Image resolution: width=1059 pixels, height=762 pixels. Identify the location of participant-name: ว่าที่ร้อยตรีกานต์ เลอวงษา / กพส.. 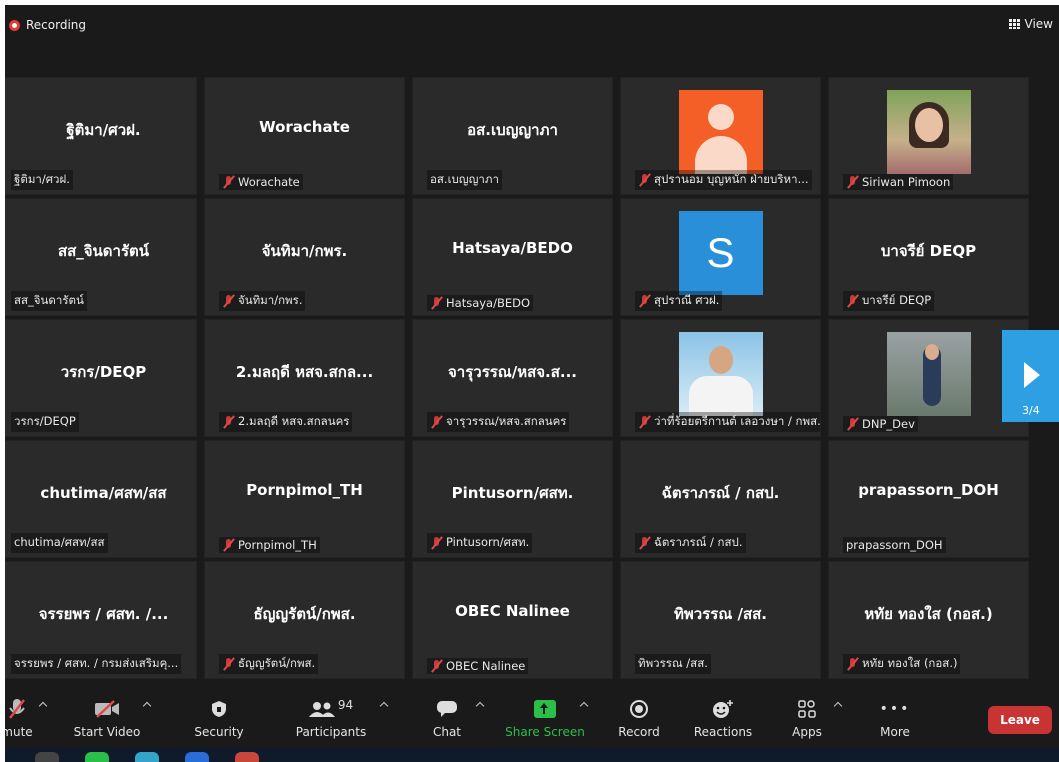
(737, 421).